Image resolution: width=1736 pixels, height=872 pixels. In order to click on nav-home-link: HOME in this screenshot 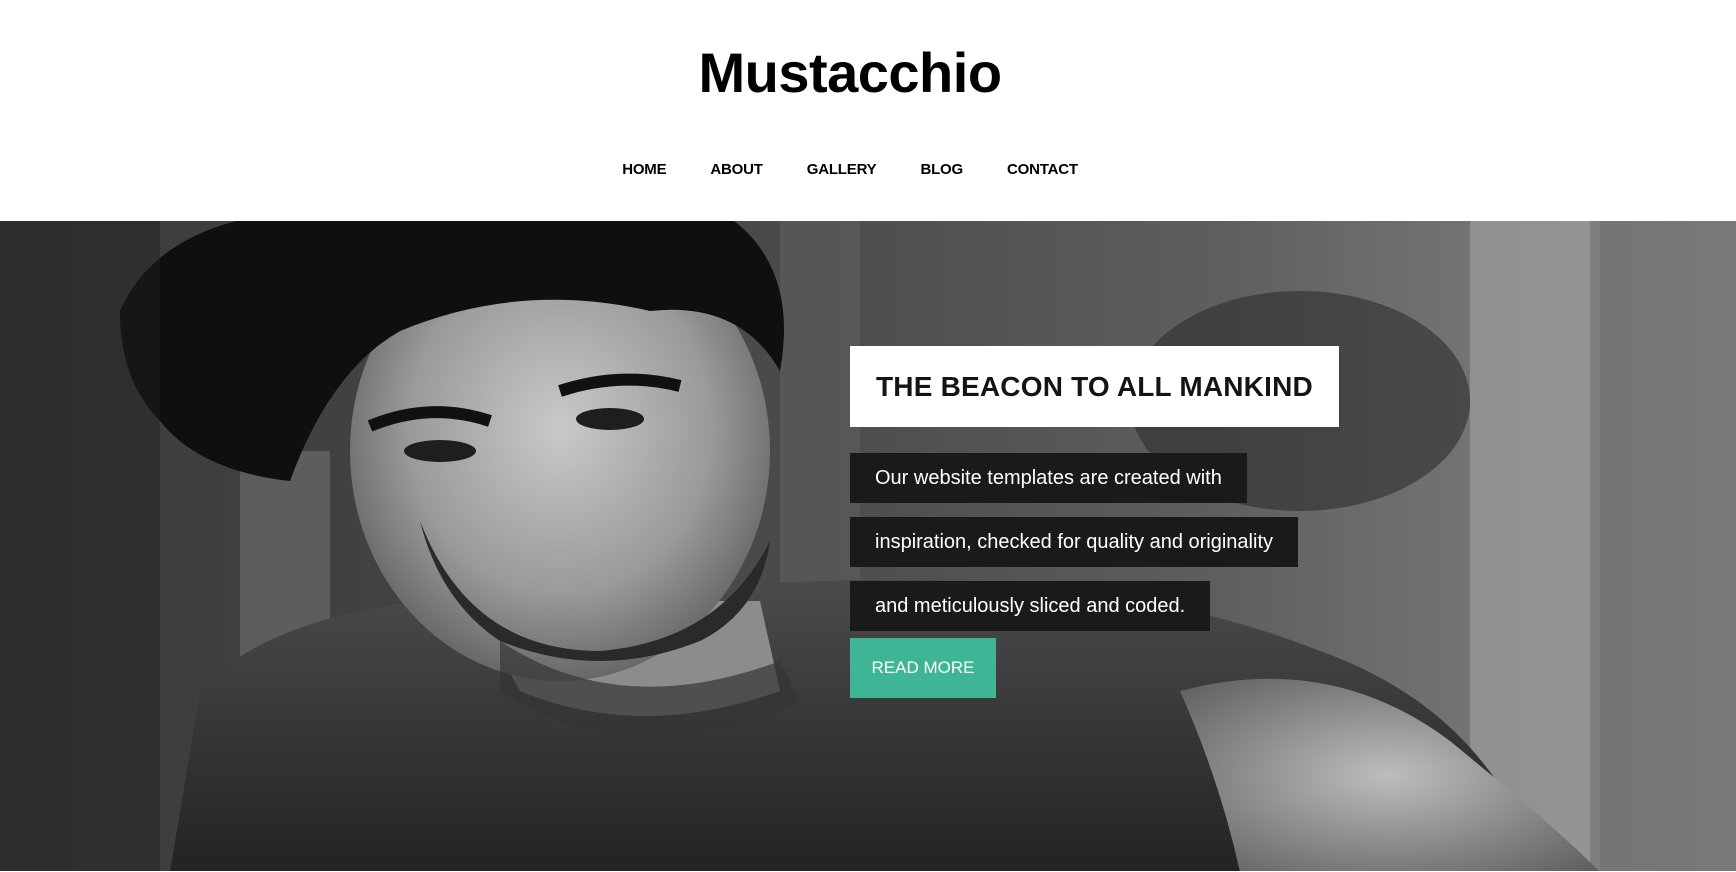, I will do `click(644, 170)`.